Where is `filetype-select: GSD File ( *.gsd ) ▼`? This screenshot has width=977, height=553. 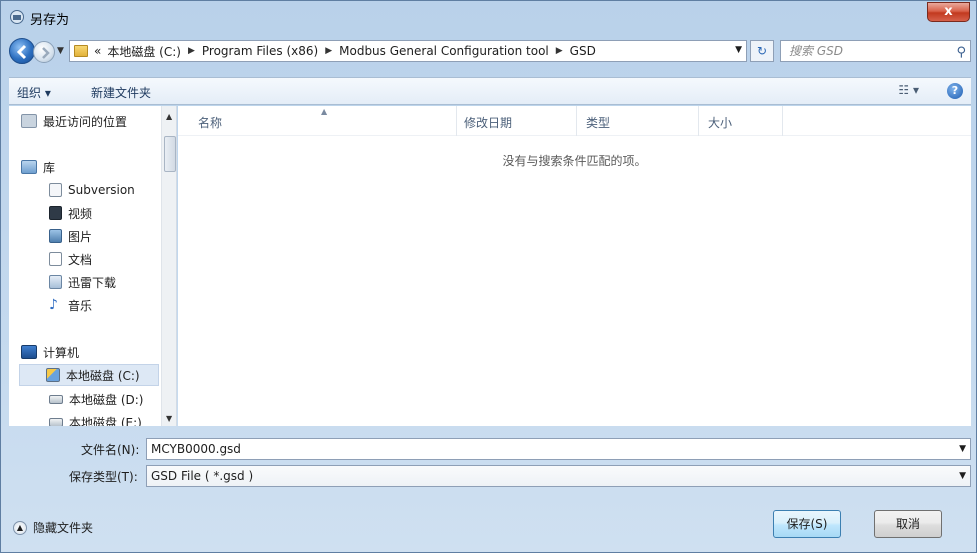
filetype-select: GSD File ( *.gsd ) ▼ is located at coordinates (558, 476).